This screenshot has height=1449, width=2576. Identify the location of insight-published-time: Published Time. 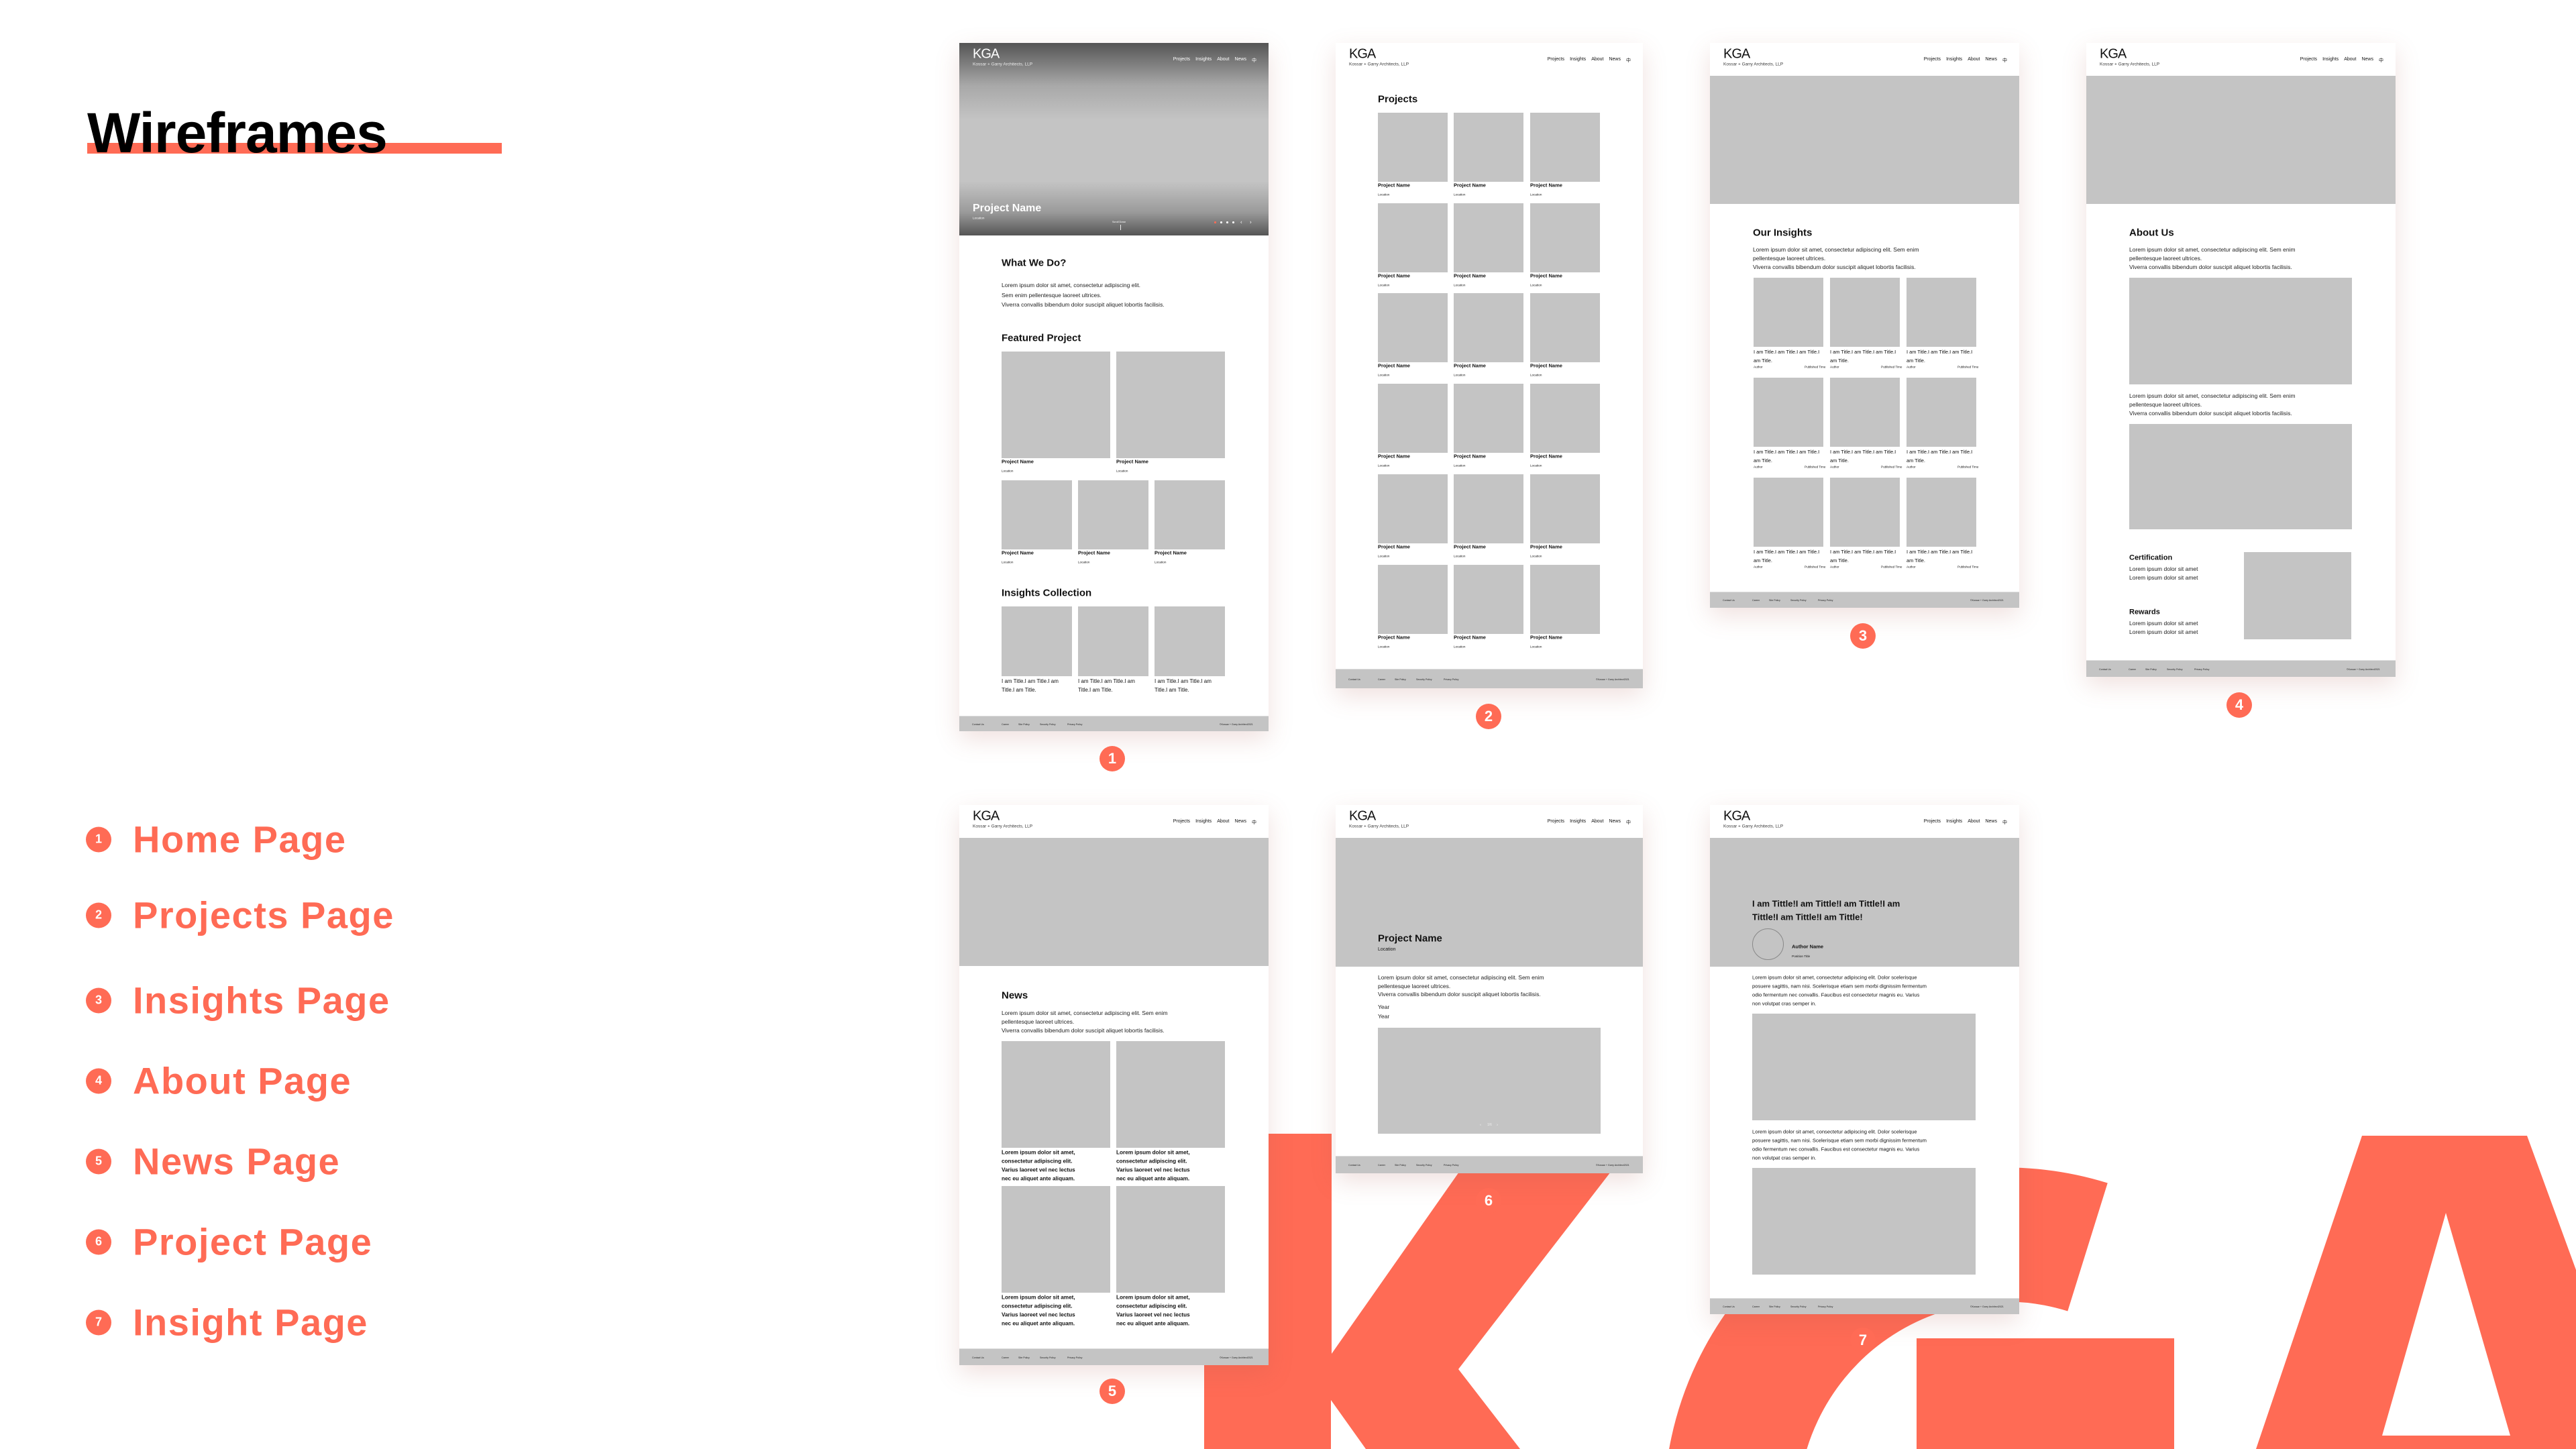
(1891, 467).